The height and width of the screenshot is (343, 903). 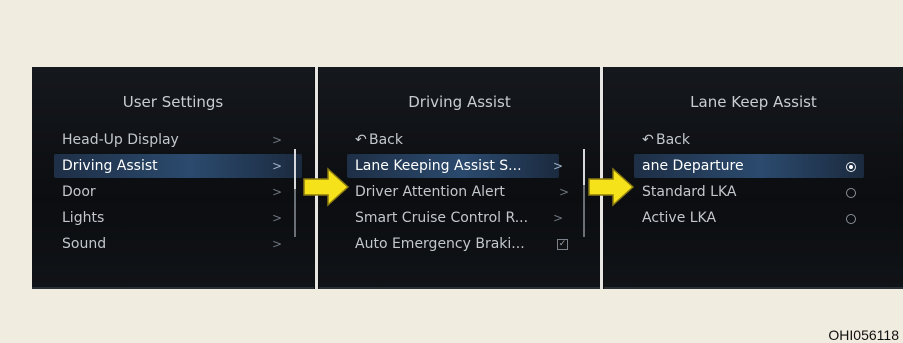 What do you see at coordinates (459, 102) in the screenshot?
I see `panel-title: Driving Assist` at bounding box center [459, 102].